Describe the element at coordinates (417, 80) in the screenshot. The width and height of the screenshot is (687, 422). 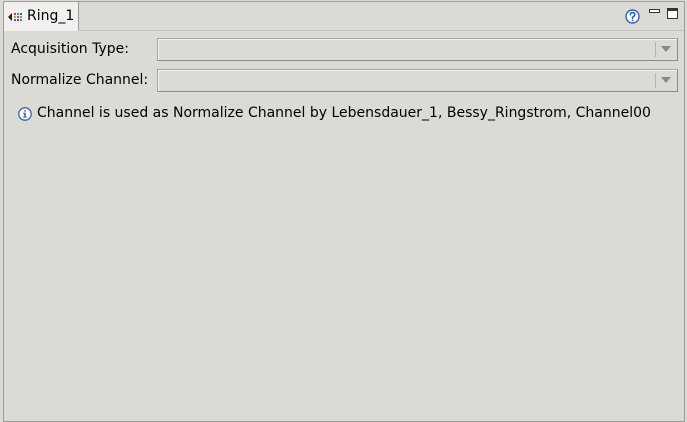
I see `normalize-channel-select` at that location.